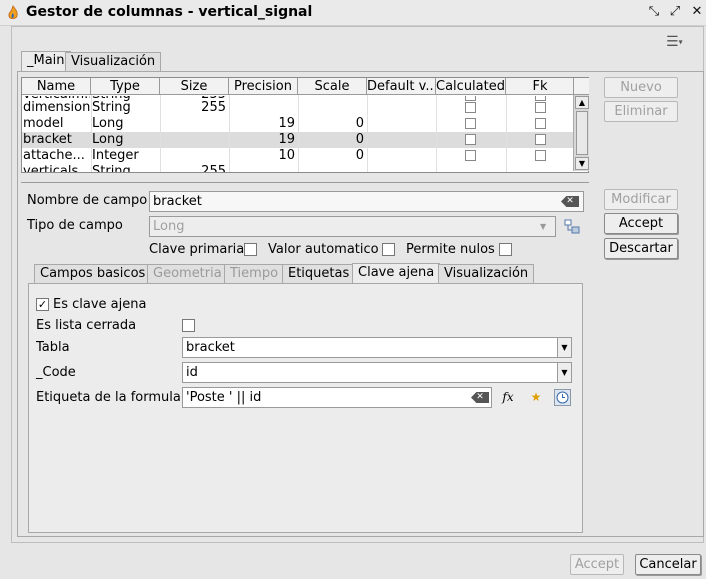  Describe the element at coordinates (43, 123) in the screenshot. I see `cell-name: model` at that location.